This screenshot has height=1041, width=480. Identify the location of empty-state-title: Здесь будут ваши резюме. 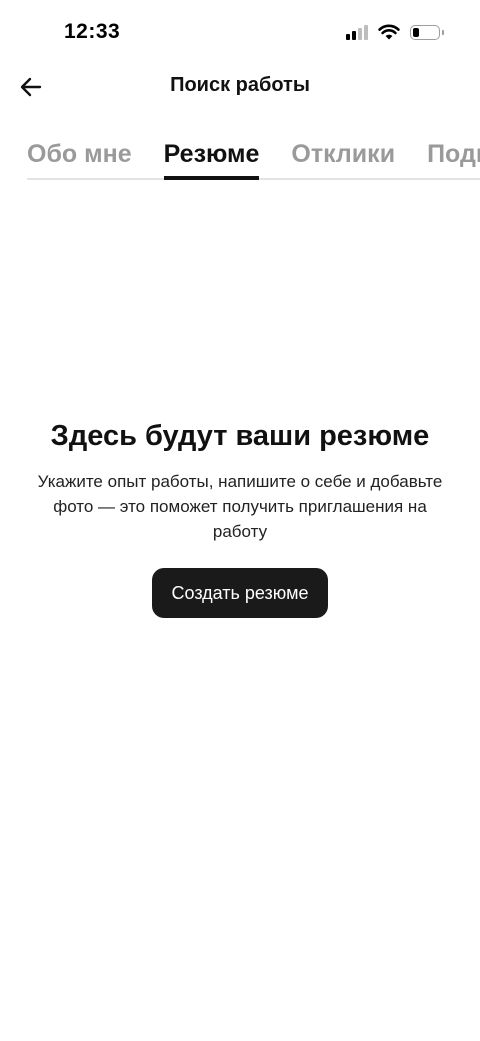
(240, 436).